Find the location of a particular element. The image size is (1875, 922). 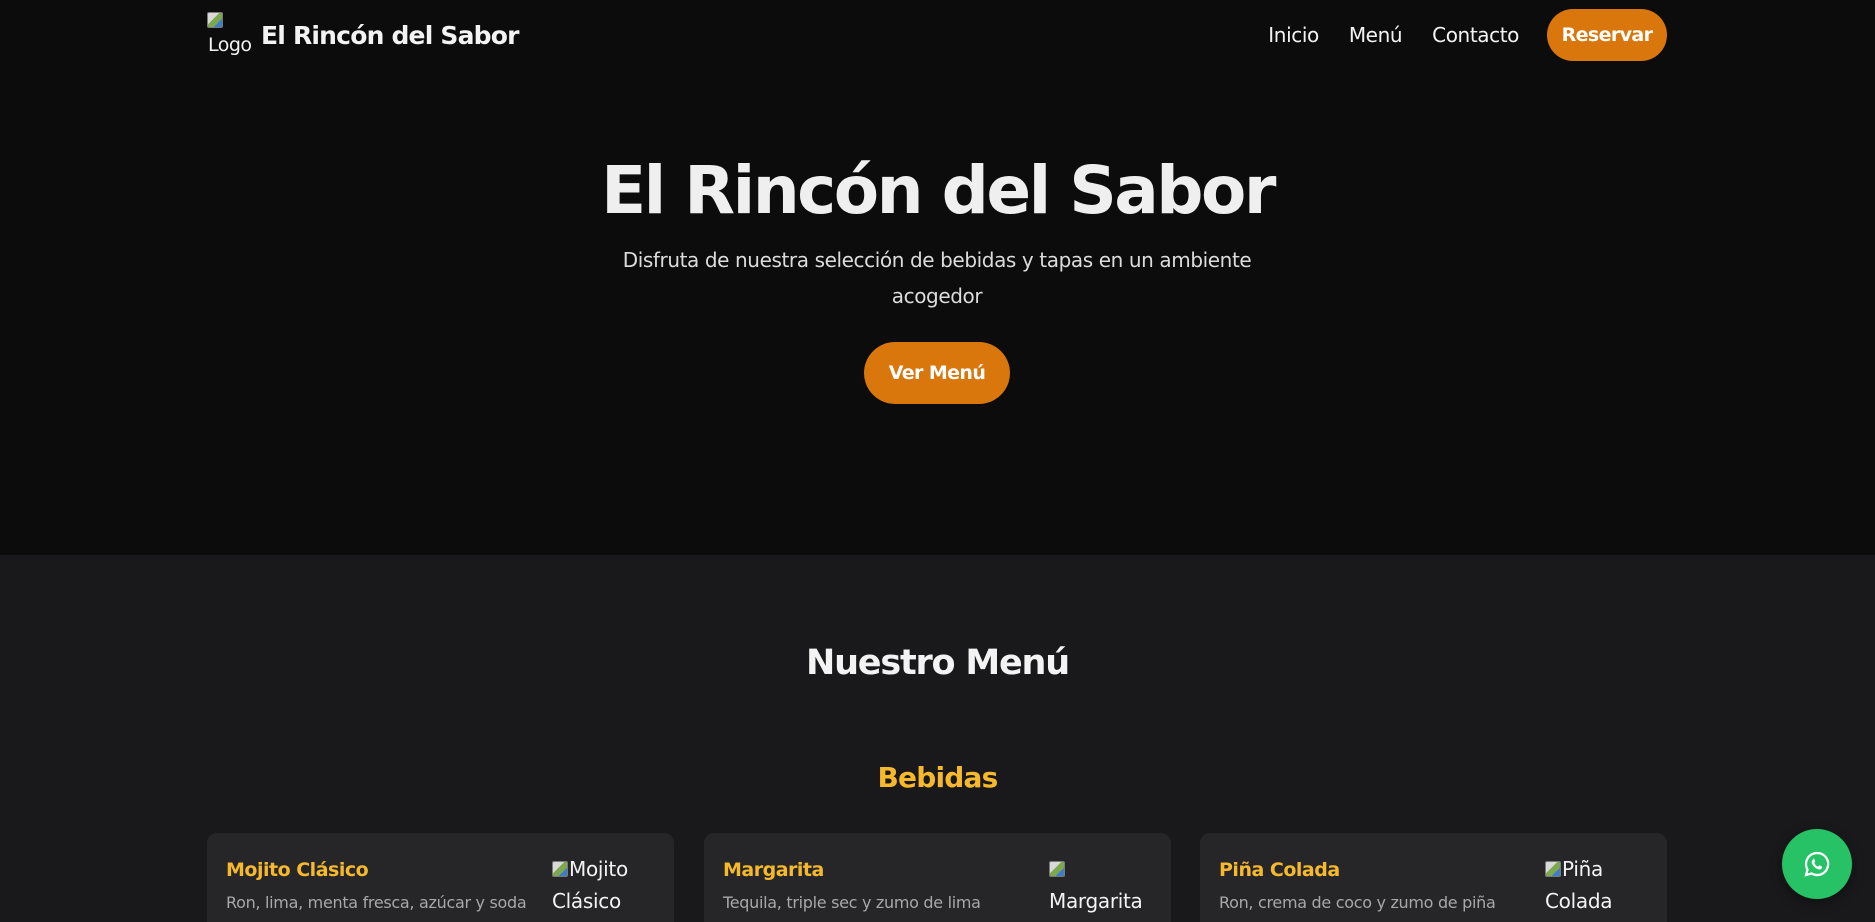

hero-title: El Rincón del Sabor is located at coordinates (938, 190).